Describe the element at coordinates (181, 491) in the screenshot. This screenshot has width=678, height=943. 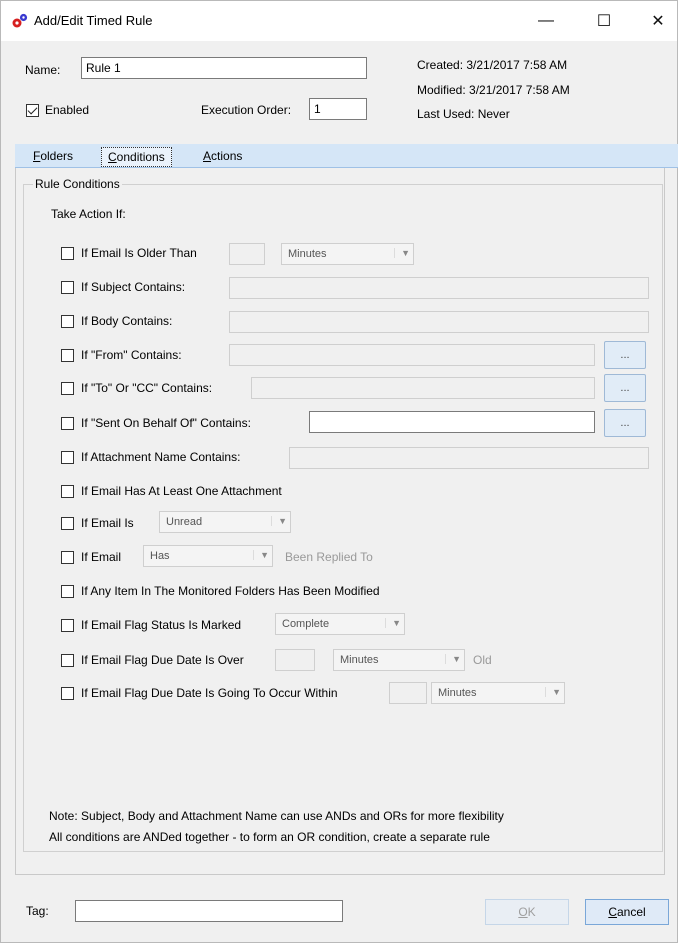
I see `has-attachment-label: If Email Has At Least One Attachment` at that location.